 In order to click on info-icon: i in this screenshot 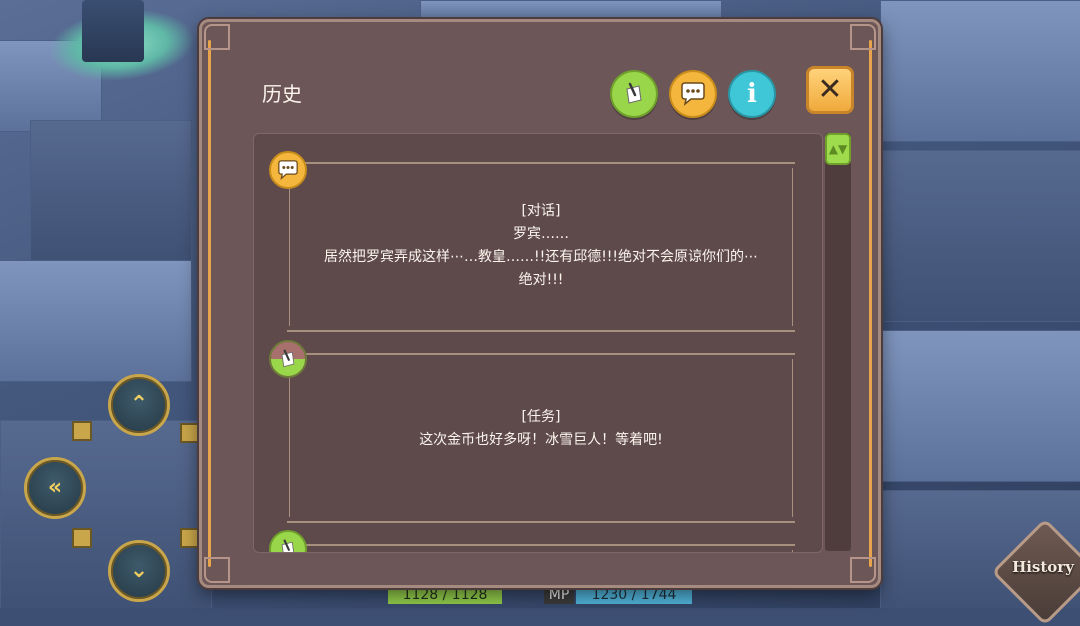, I will do `click(752, 94)`.